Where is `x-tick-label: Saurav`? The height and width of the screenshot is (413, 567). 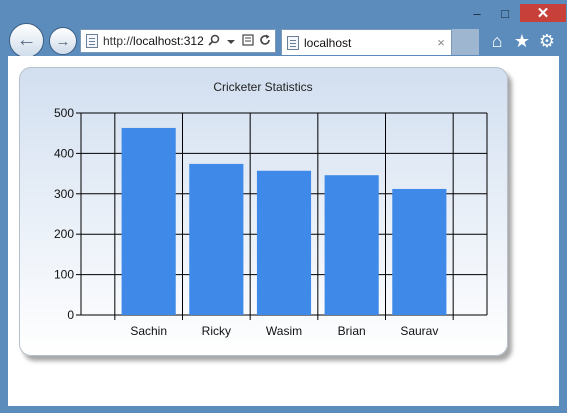
x-tick-label: Saurav is located at coordinates (419, 331).